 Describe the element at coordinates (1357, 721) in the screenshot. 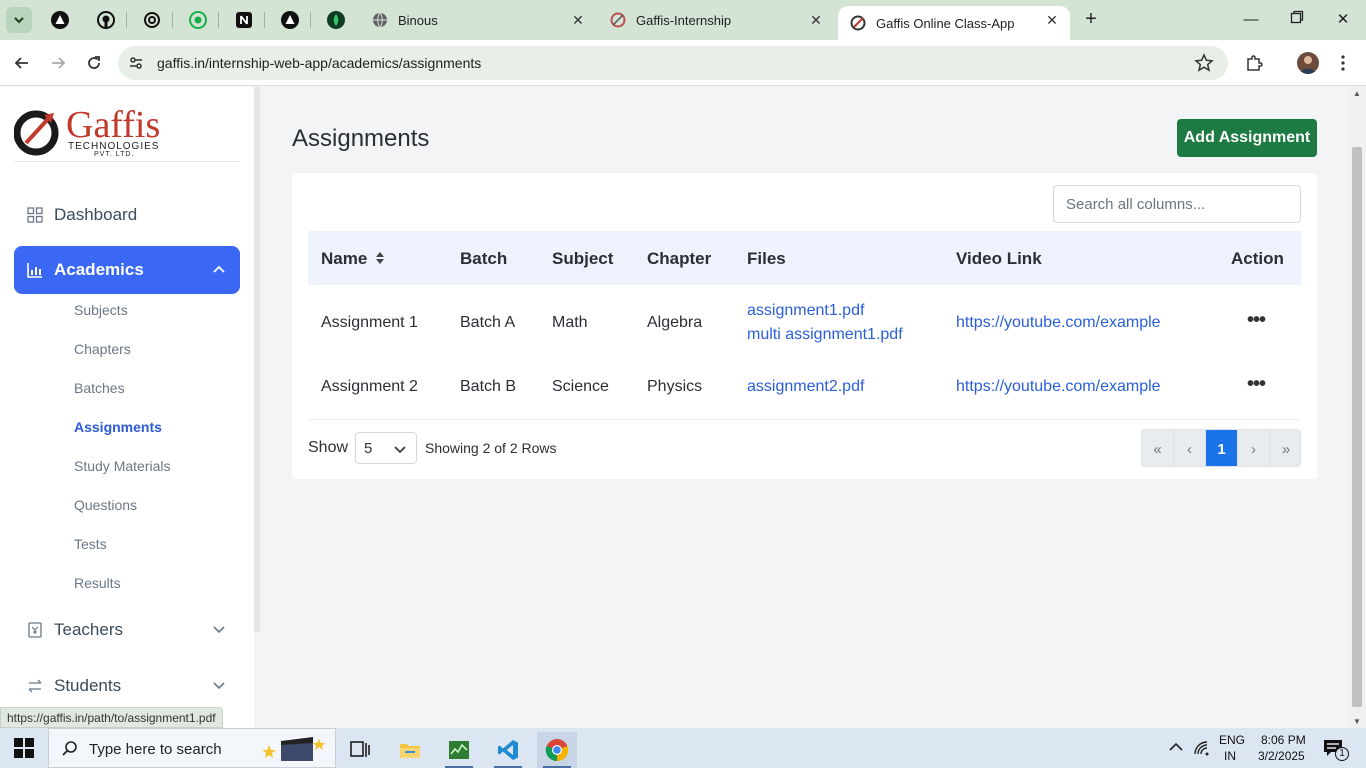

I see `scroll-down-arrow-icon: ▼` at that location.